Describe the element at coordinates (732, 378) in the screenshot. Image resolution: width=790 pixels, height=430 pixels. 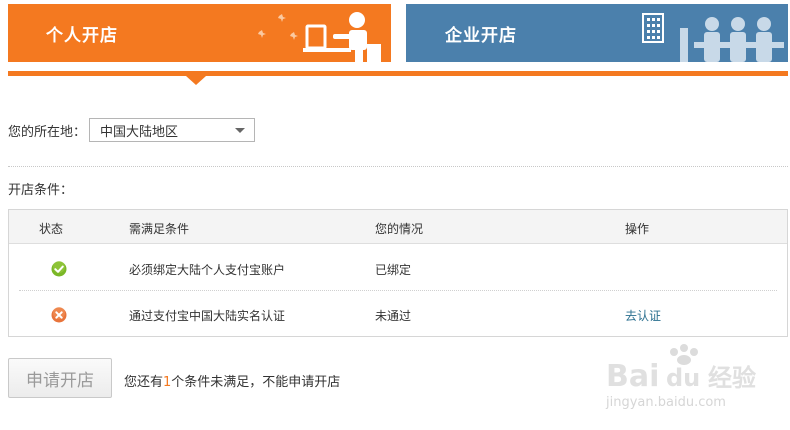
I see `watermark-brand-cn: 经验` at that location.